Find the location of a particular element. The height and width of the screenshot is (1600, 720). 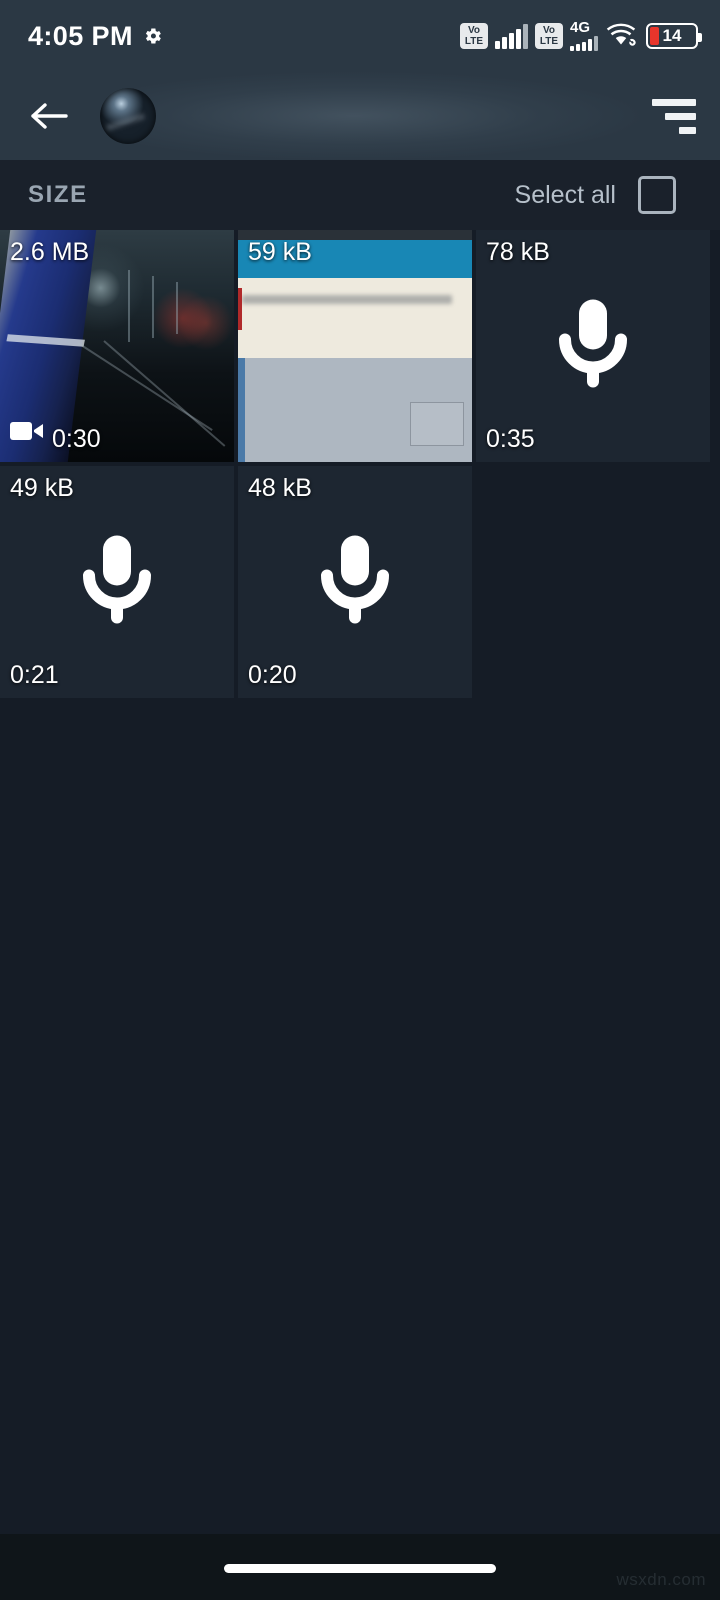

signal-bars-sim2-icon: 4G is located at coordinates (584, 35).